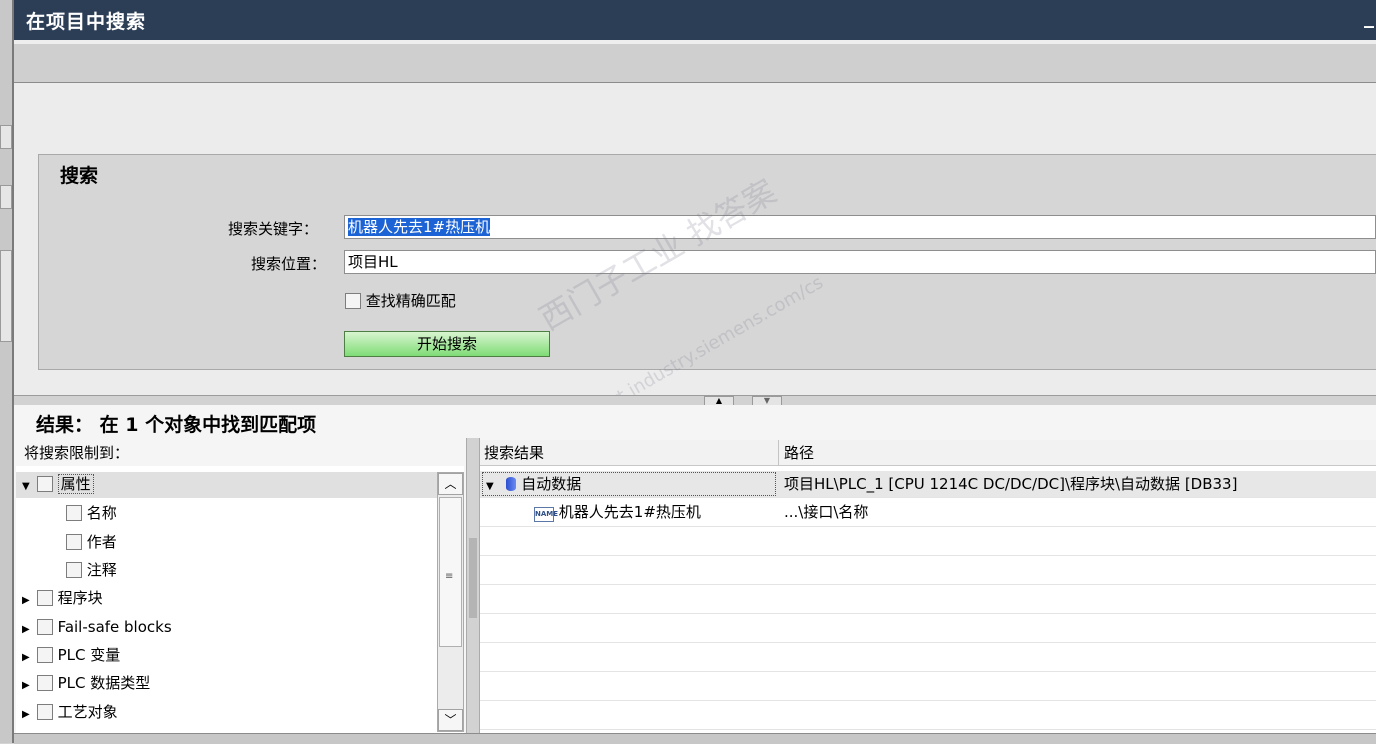  I want to click on grip-icon: ≡, so click(449, 576).